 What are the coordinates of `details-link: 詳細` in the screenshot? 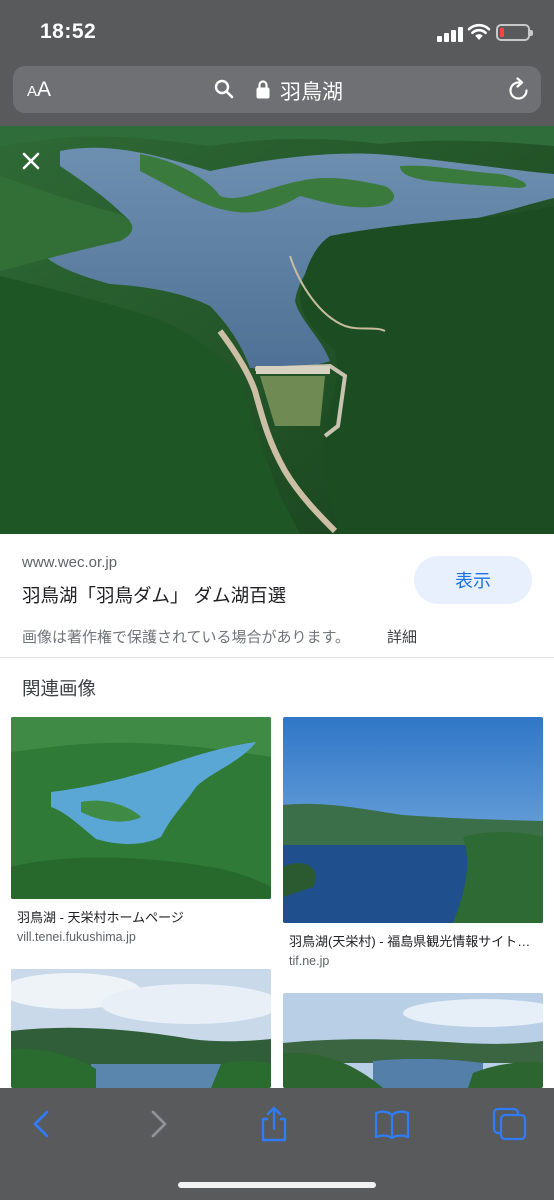 It's located at (402, 636).